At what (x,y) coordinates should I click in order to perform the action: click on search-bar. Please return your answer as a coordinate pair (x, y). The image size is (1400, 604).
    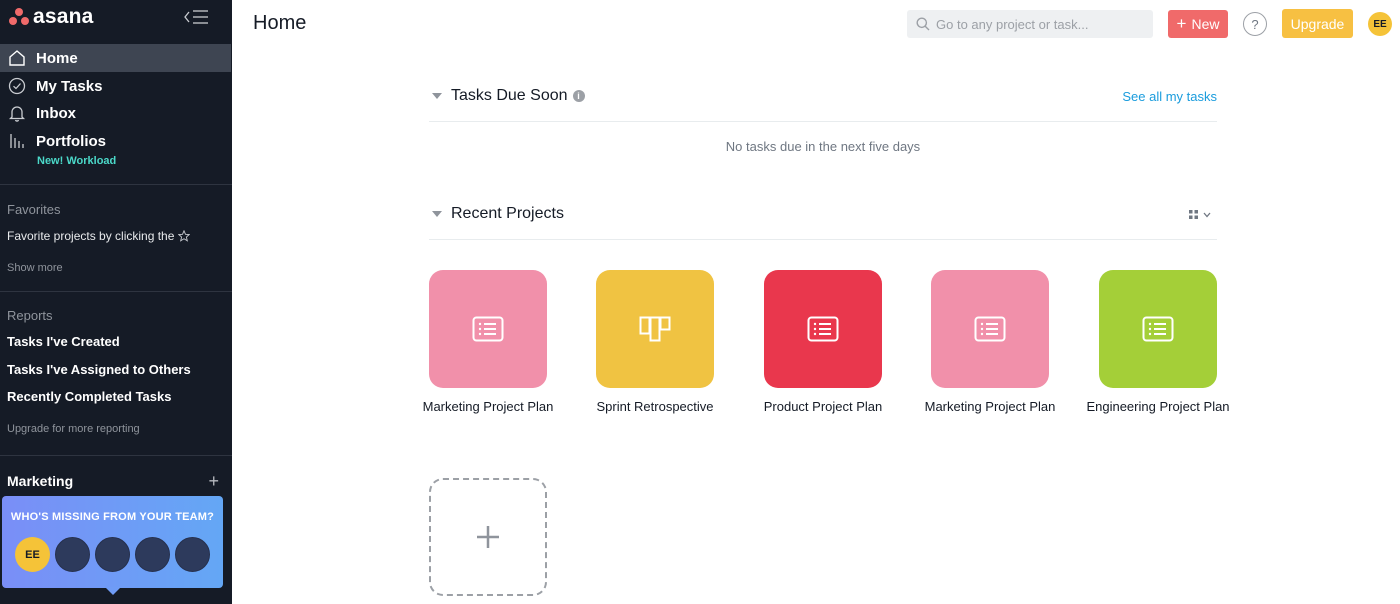
    Looking at the image, I should click on (1030, 24).